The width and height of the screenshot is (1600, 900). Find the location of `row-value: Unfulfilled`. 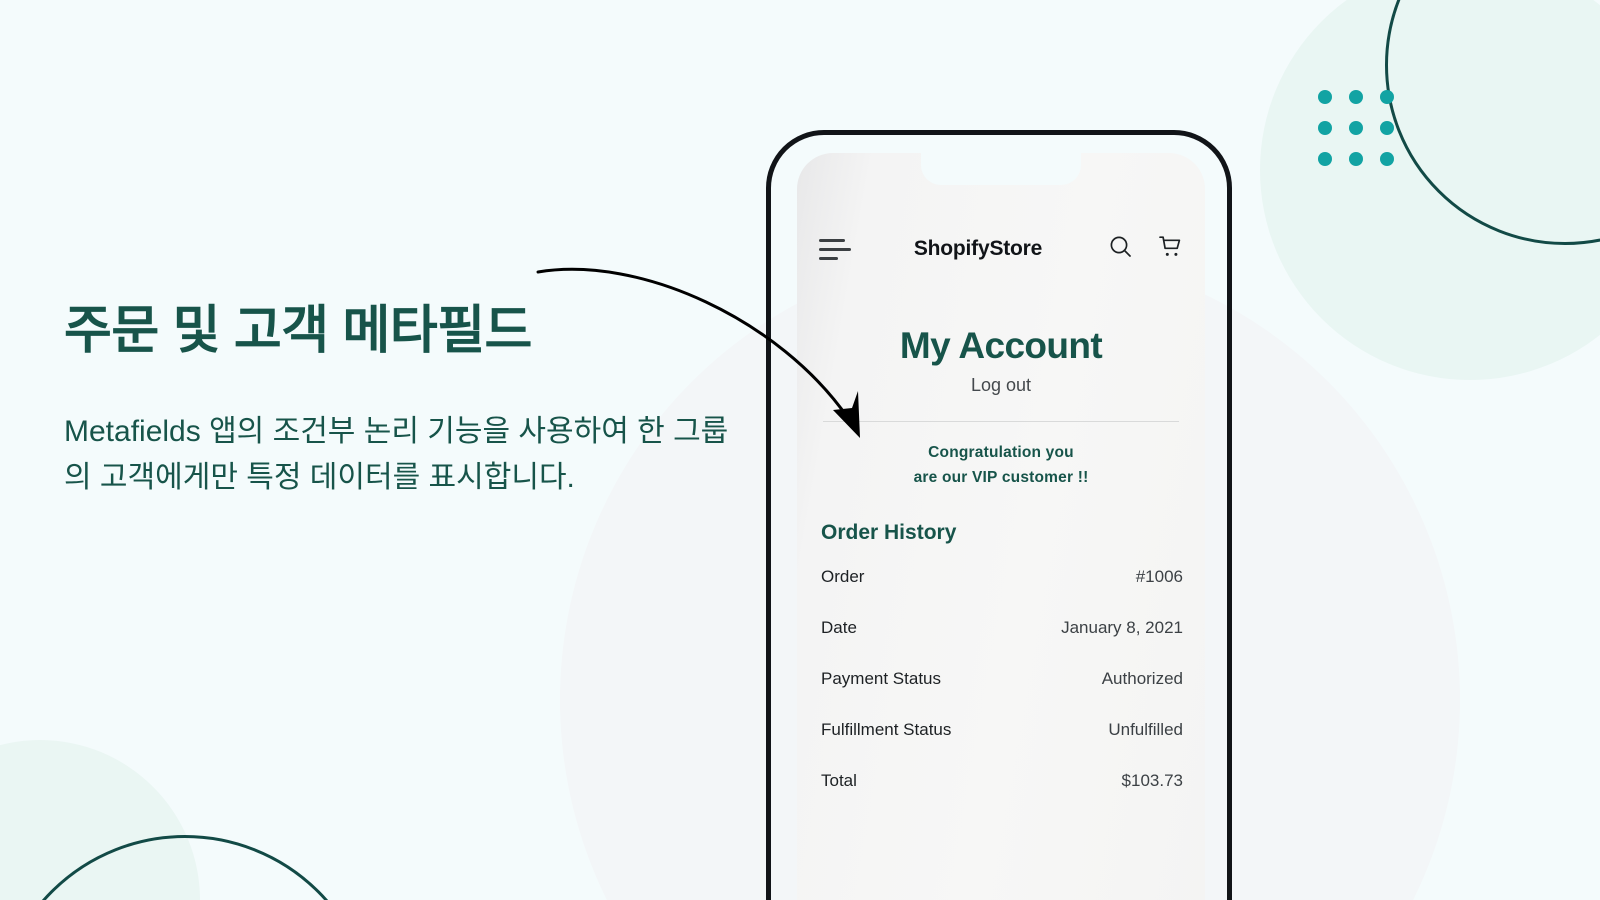

row-value: Unfulfilled is located at coordinates (1145, 729).